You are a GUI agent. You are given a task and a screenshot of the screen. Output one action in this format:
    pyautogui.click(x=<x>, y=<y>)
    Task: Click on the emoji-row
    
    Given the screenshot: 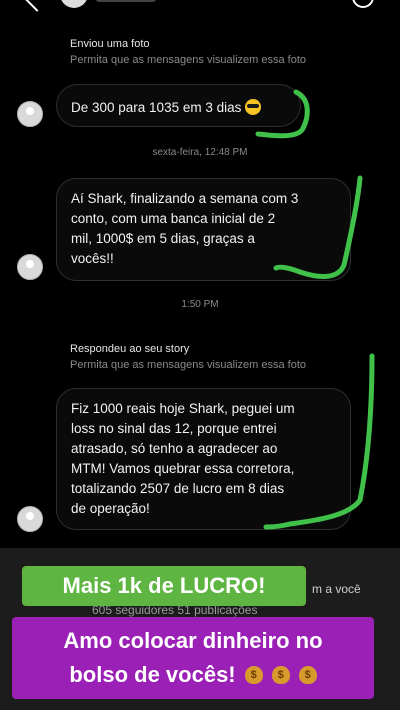 What is the action you would take?
    pyautogui.click(x=276, y=675)
    